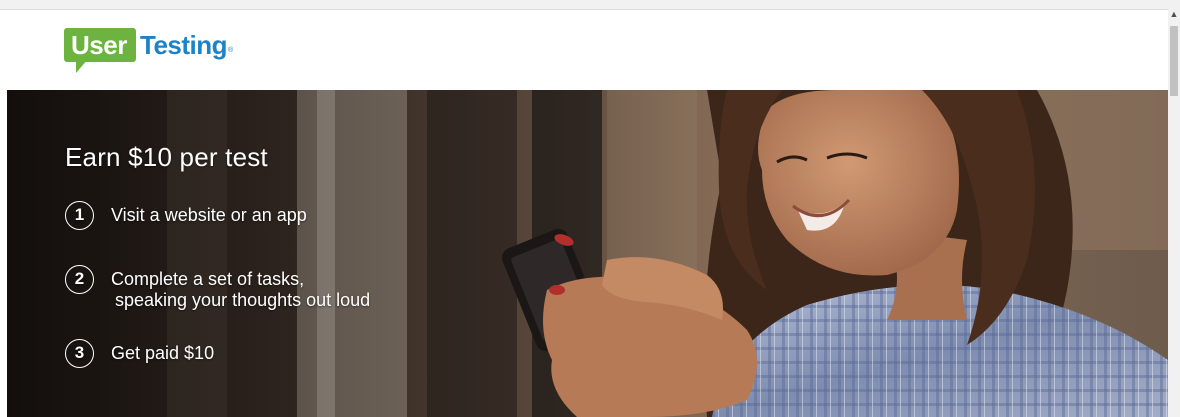 Image resolution: width=1180 pixels, height=417 pixels. What do you see at coordinates (209, 215) in the screenshot?
I see `step-text: Visit a website or an app` at bounding box center [209, 215].